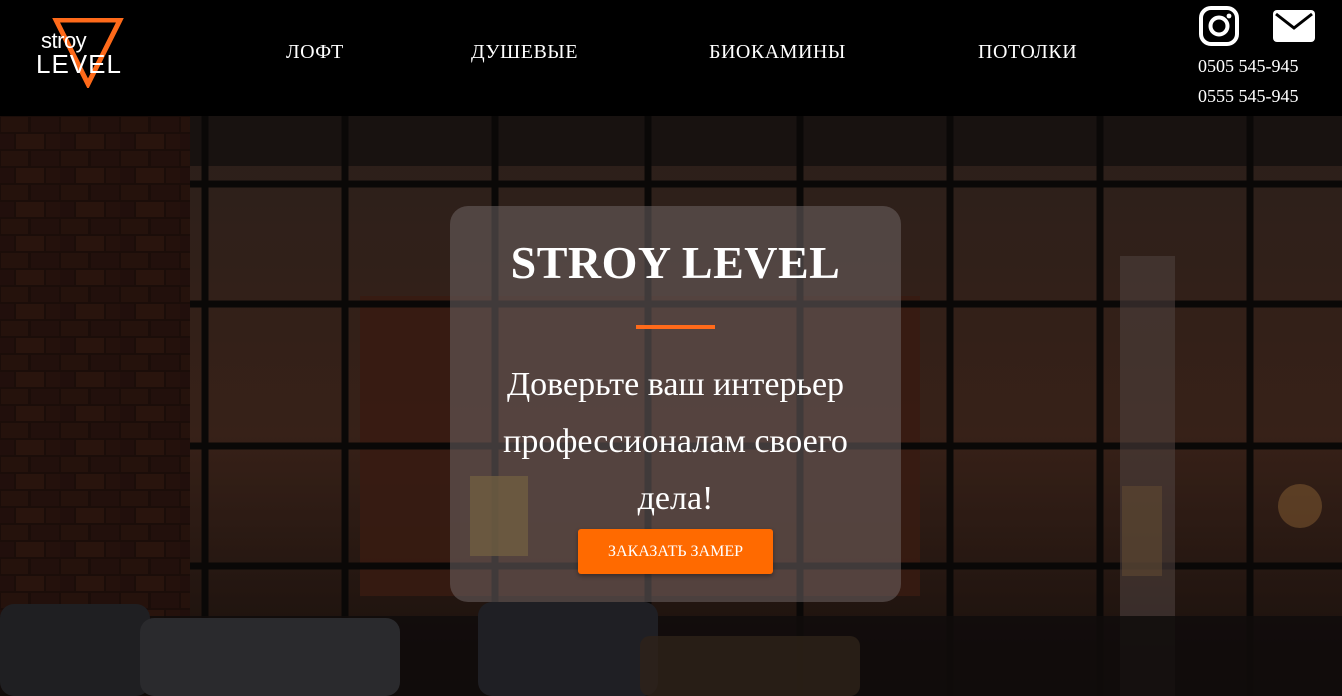 This screenshot has height=696, width=1342. What do you see at coordinates (675, 262) in the screenshot?
I see `hero-title: STROY LEVEL` at bounding box center [675, 262].